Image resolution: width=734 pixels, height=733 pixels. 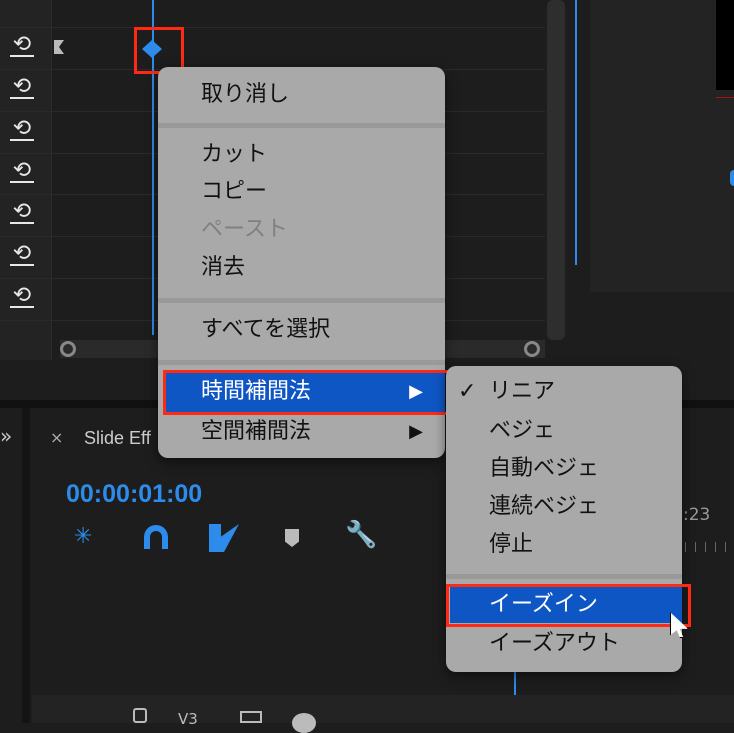 I want to click on menu-item-spatial-interpolation: 空間補間法 ▶, so click(x=301, y=432).